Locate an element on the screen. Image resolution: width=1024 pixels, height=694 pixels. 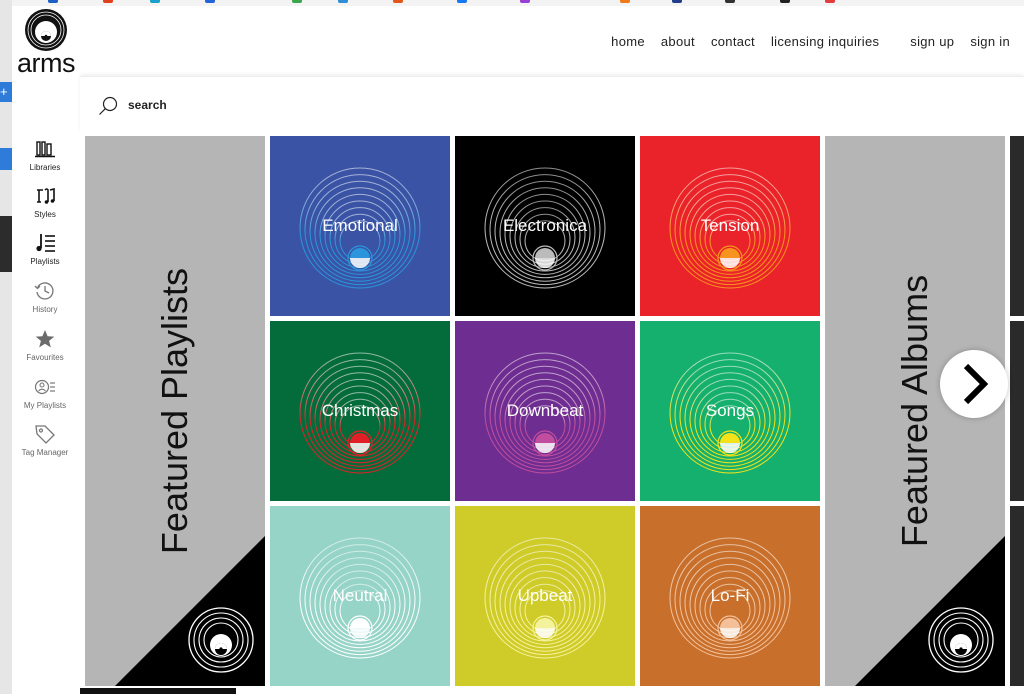
sidebar-label-favourites: Favourites is located at coordinates (45, 357).